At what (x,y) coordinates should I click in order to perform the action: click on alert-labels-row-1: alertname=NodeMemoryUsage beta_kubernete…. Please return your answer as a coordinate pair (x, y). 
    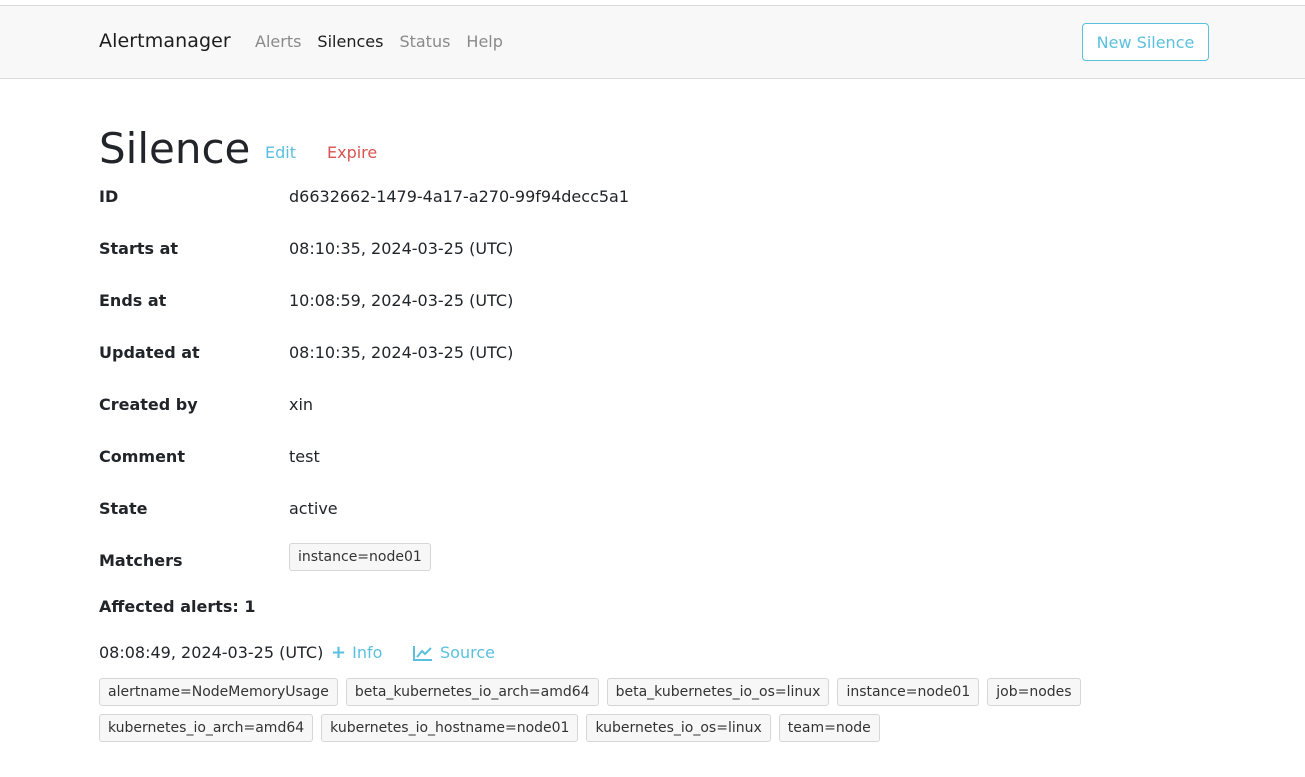
    Looking at the image, I should click on (590, 692).